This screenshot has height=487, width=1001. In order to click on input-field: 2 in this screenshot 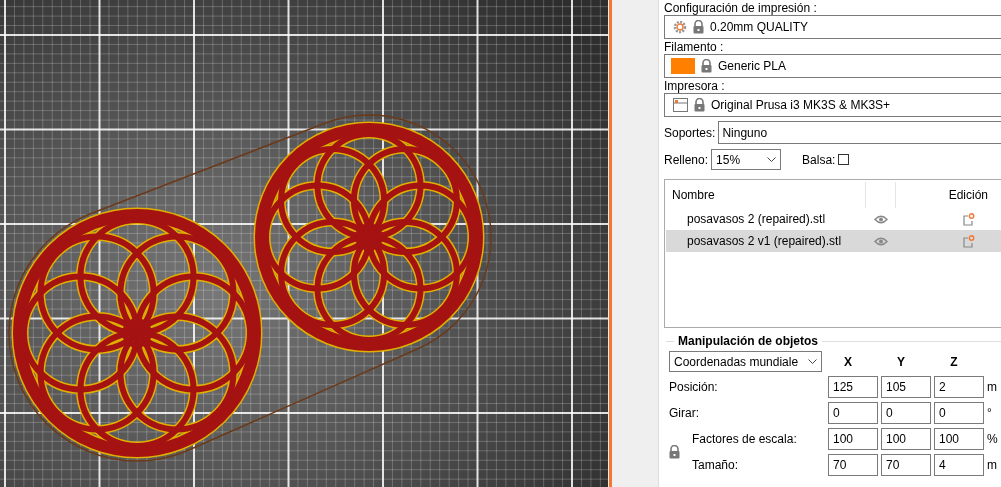, I will do `click(959, 387)`.